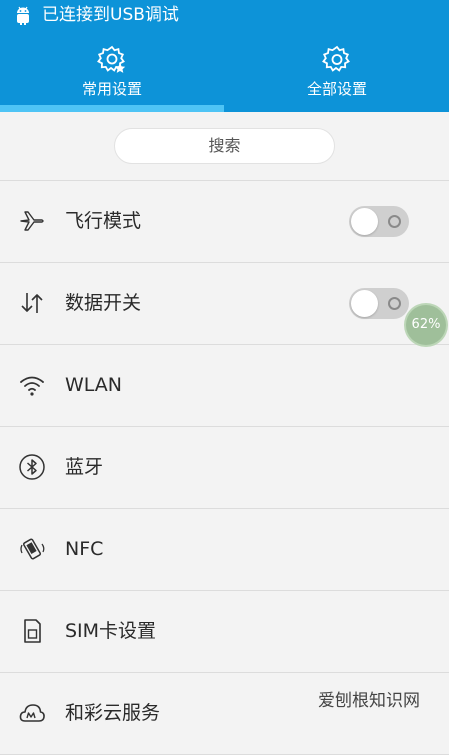 The width and height of the screenshot is (449, 755). I want to click on setting-row-data-switch: 数据开关, so click(224, 304).